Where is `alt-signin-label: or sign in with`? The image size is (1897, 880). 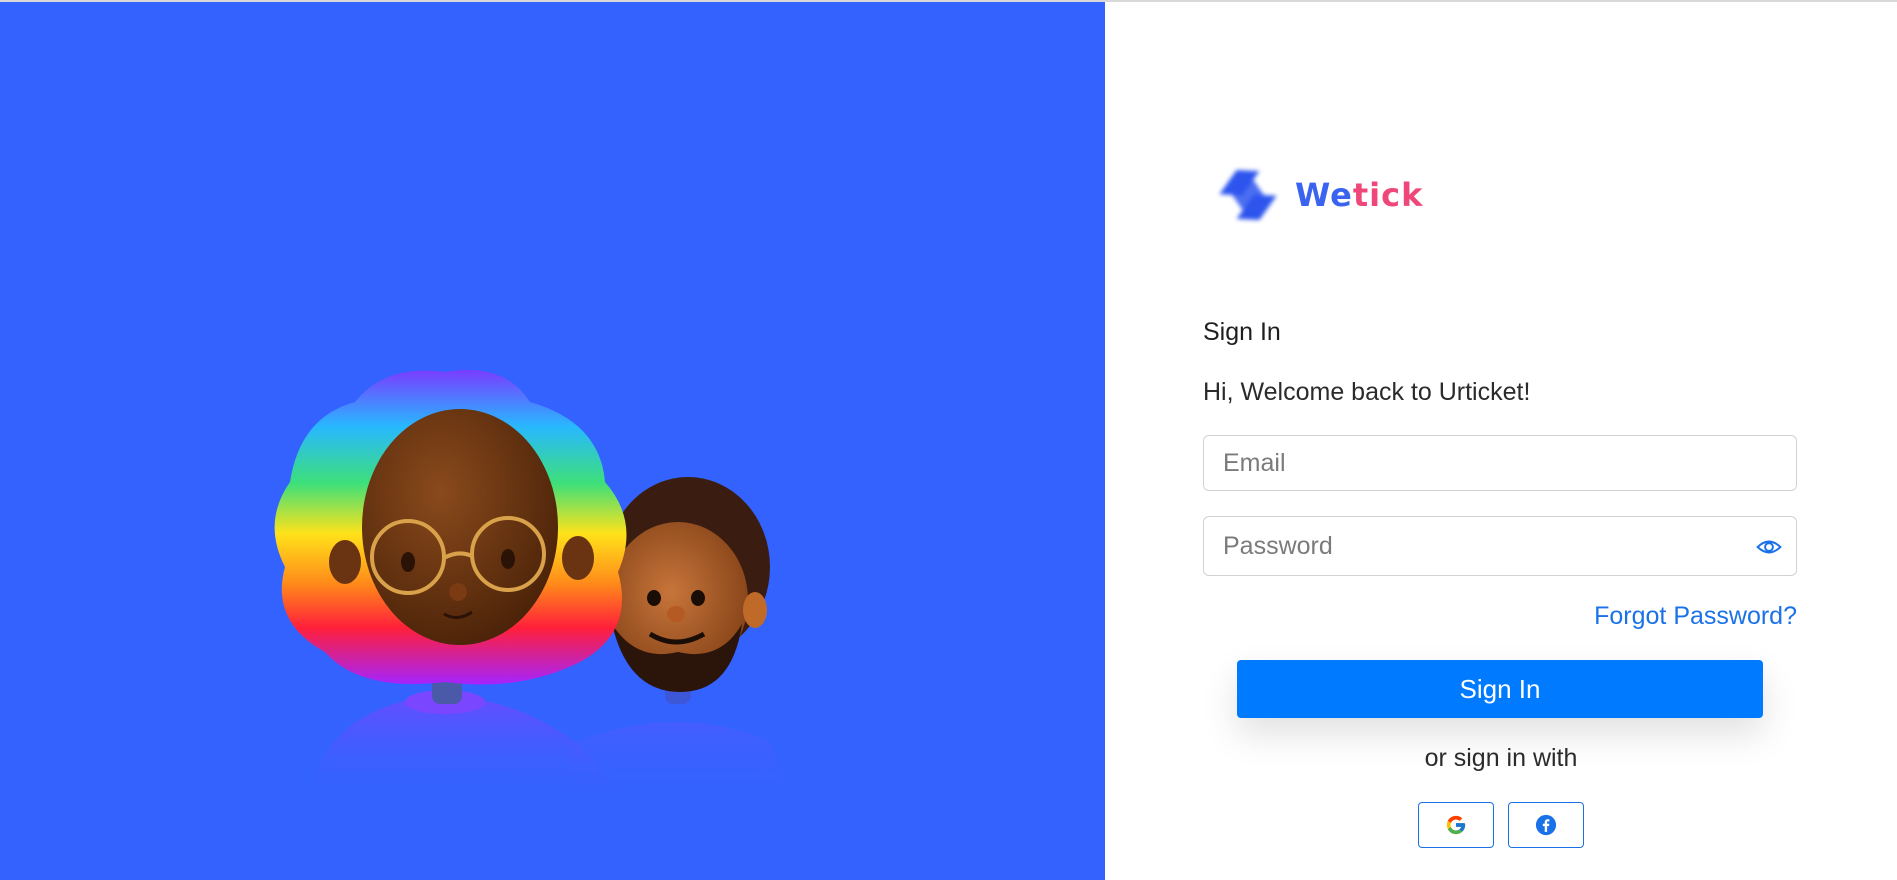
alt-signin-label: or sign in with is located at coordinates (1501, 758).